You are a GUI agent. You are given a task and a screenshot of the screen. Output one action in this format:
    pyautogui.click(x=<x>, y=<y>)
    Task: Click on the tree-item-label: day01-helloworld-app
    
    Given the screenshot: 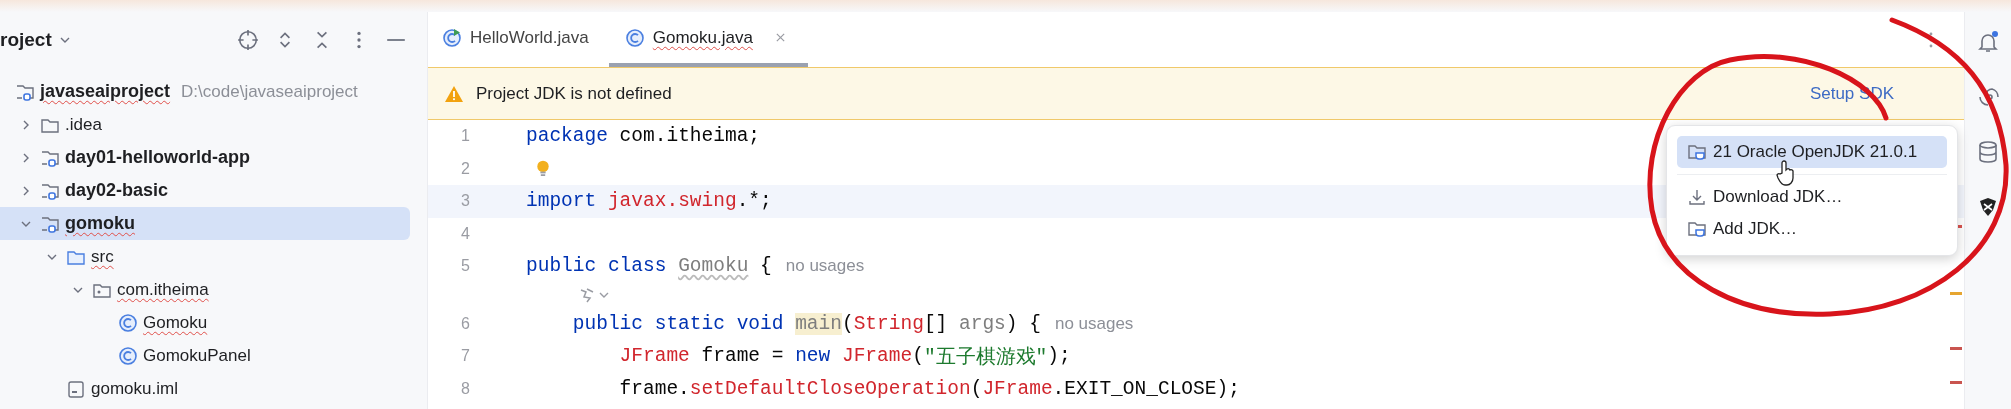 What is the action you would take?
    pyautogui.click(x=158, y=157)
    